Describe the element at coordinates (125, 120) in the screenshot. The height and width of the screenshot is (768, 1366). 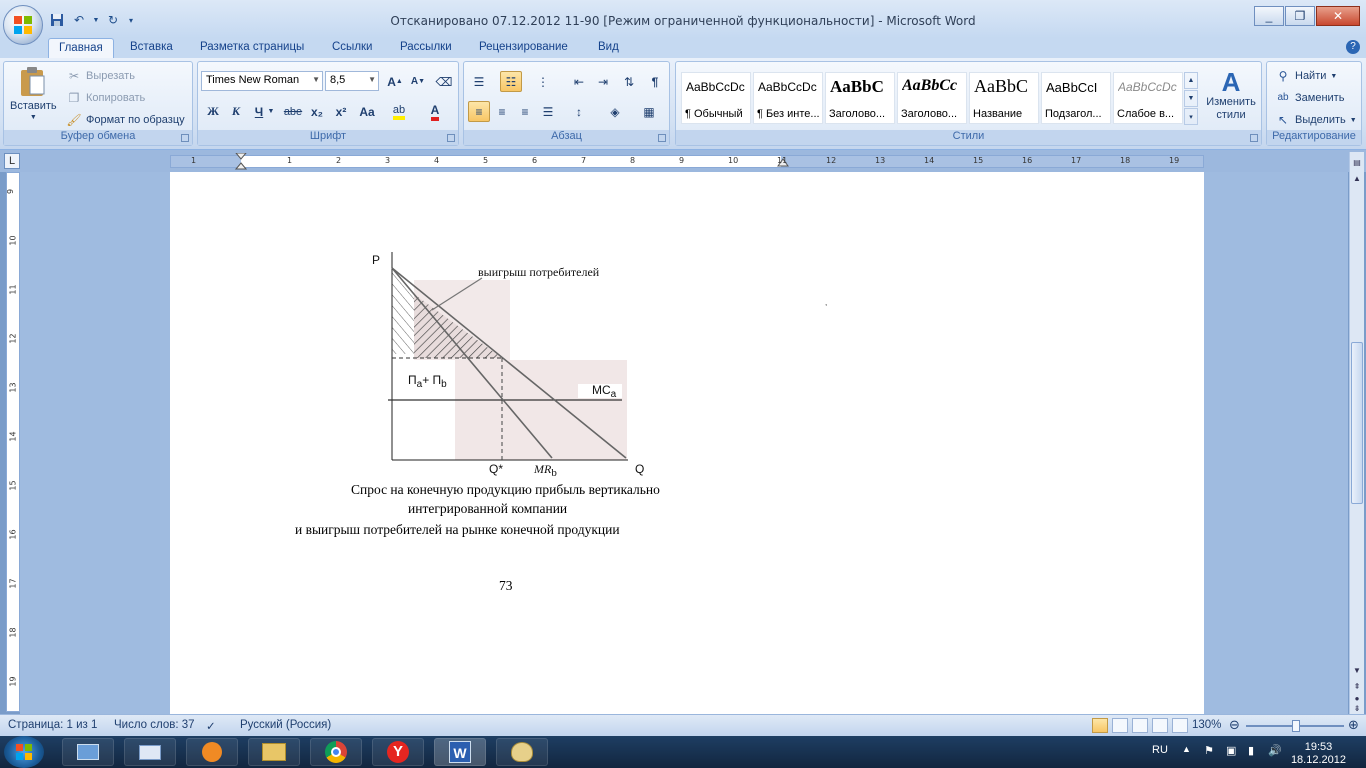
I see `format-painter-button: 🖌 Формат по образцу` at that location.